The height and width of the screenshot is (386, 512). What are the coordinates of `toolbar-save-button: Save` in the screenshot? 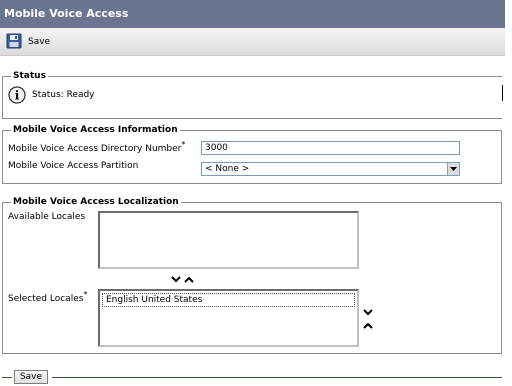 It's located at (28, 42).